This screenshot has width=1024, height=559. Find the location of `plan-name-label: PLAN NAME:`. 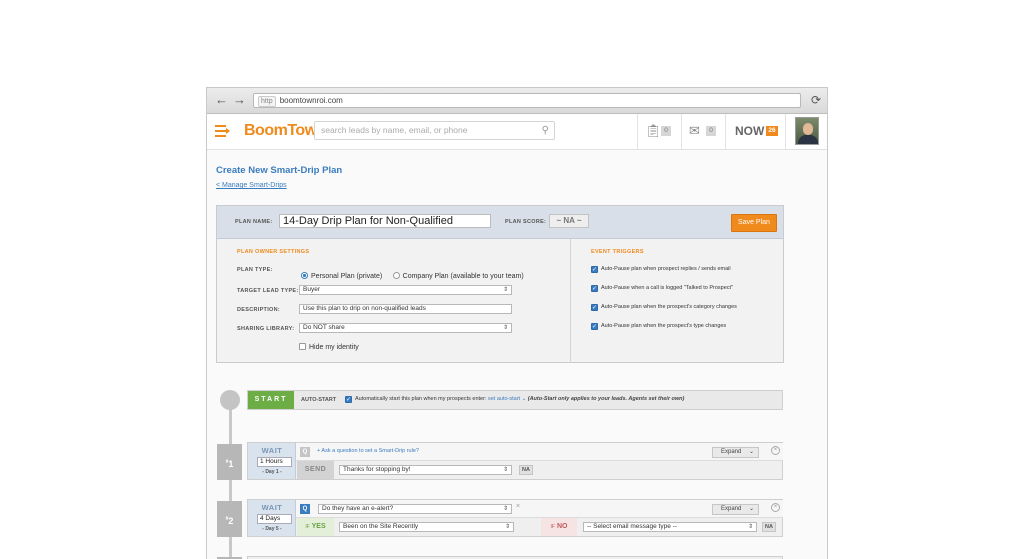

plan-name-label: PLAN NAME: is located at coordinates (254, 222).